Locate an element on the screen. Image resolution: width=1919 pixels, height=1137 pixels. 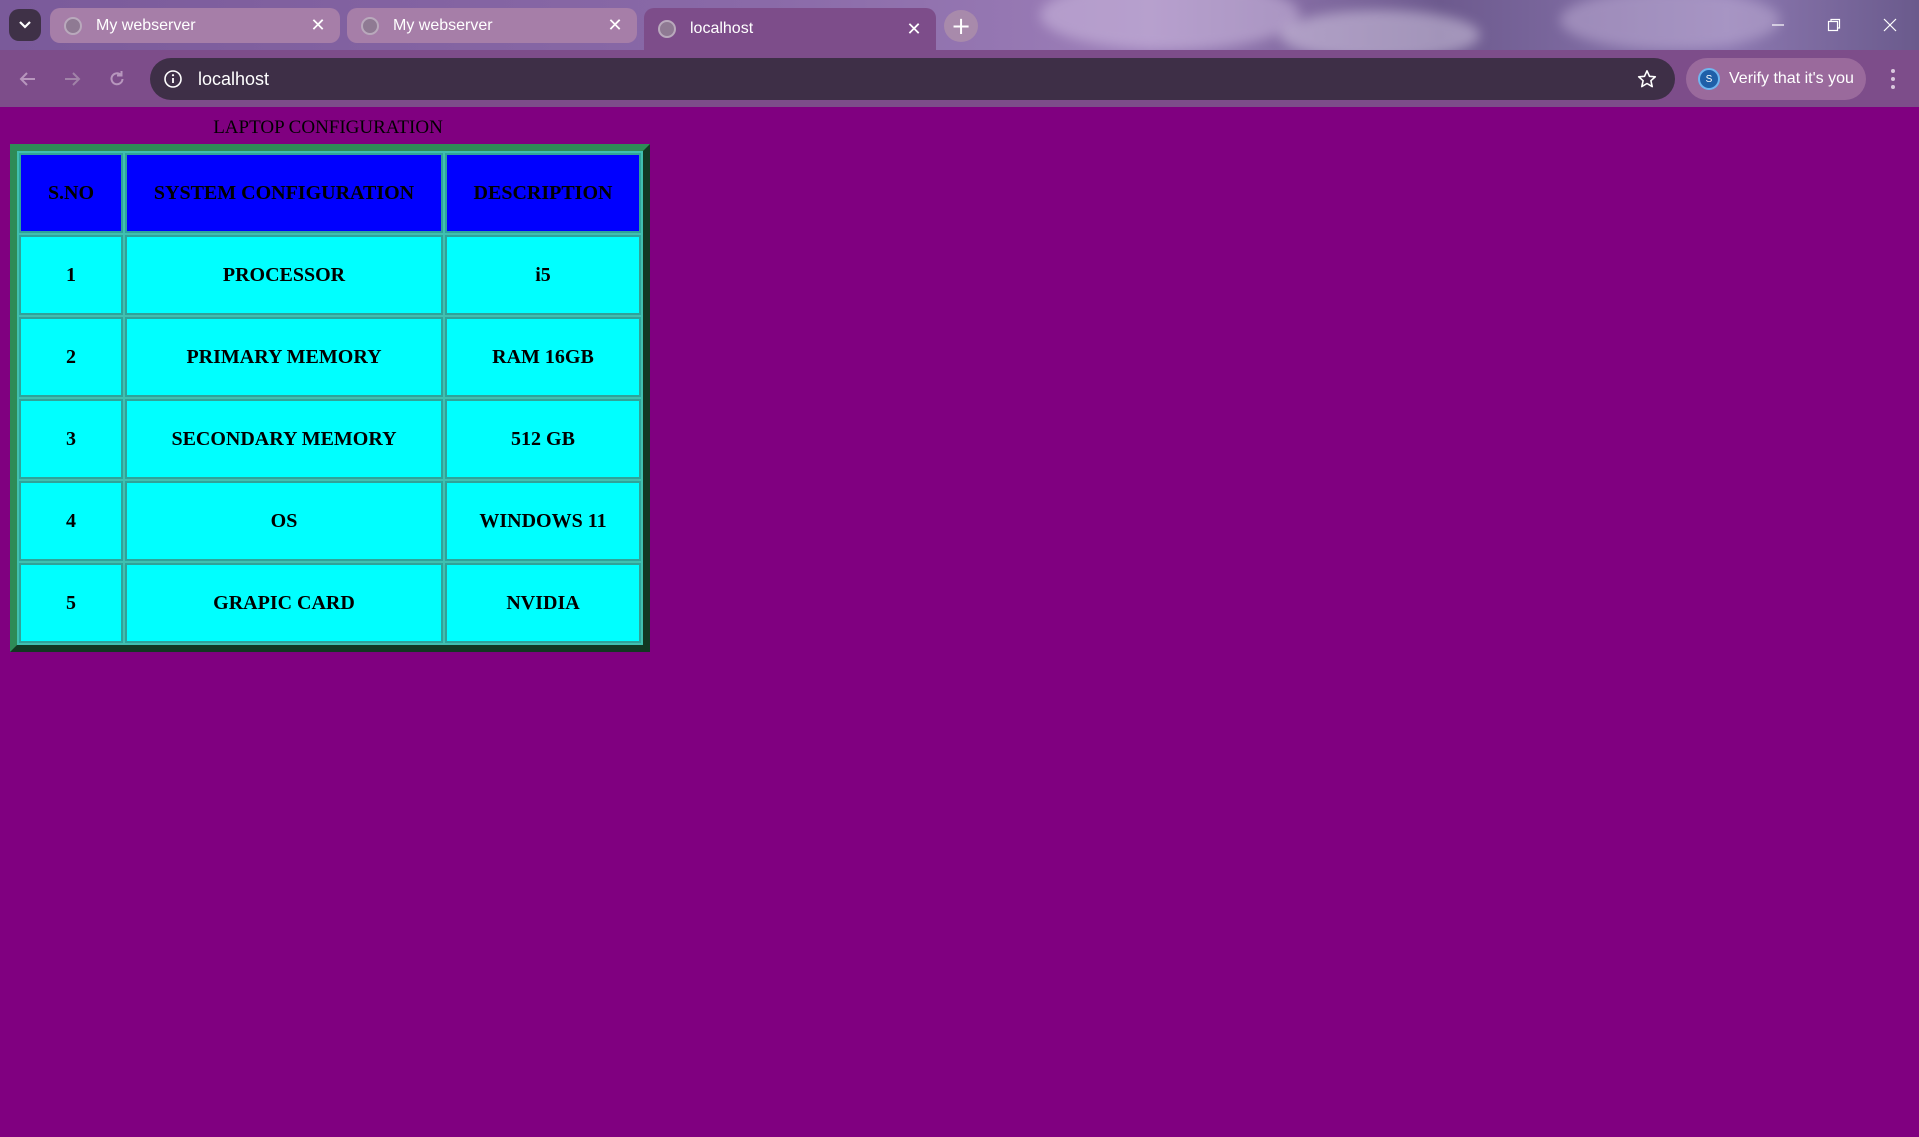
verify-account-button: S Verify that it's you is located at coordinates (1776, 79).